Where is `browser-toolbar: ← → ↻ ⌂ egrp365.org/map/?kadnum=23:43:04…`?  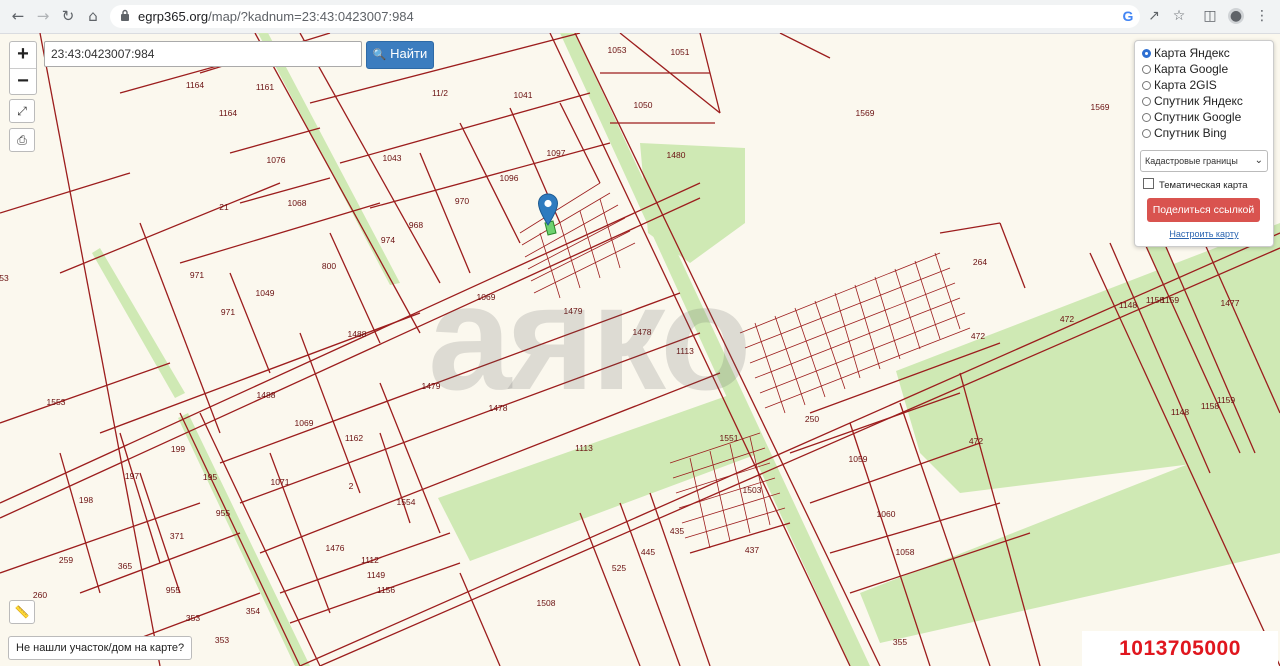 browser-toolbar: ← → ↻ ⌂ egrp365.org/map/?kadnum=23:43:04… is located at coordinates (640, 17).